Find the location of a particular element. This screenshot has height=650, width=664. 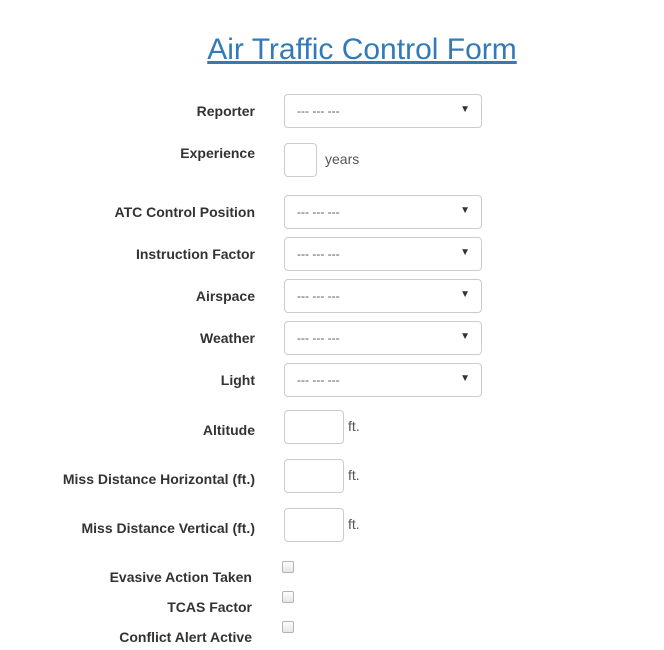

airspace-label: Airspace is located at coordinates (225, 296).